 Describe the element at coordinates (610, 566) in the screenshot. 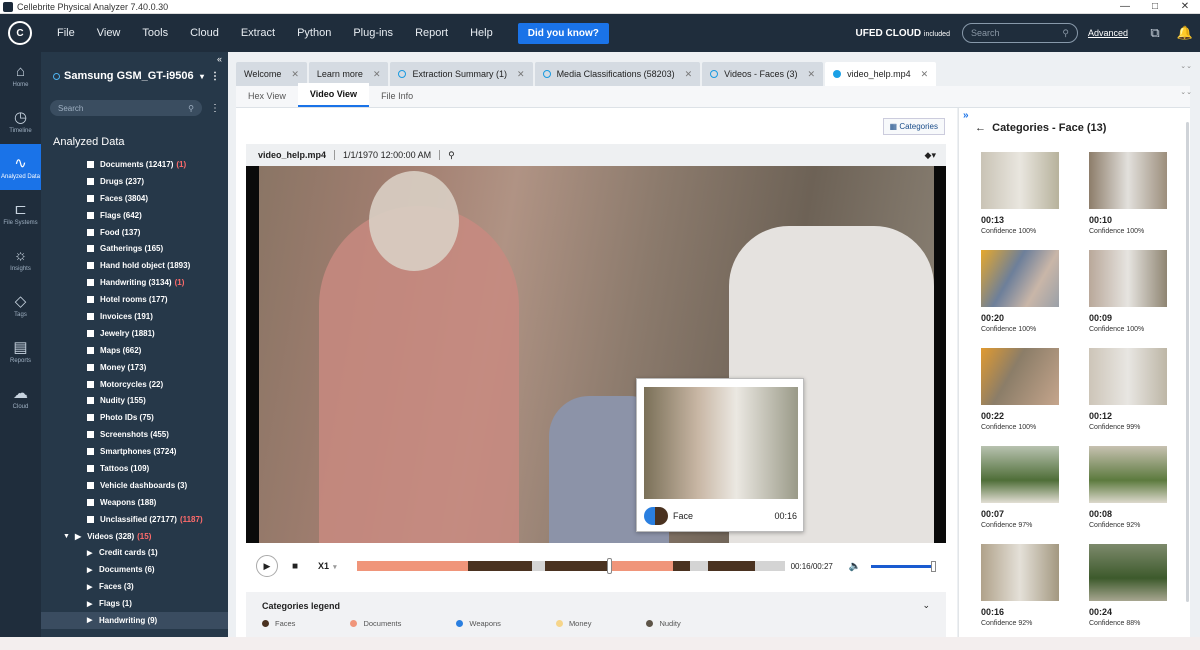

I see `timeline-playhead` at that location.